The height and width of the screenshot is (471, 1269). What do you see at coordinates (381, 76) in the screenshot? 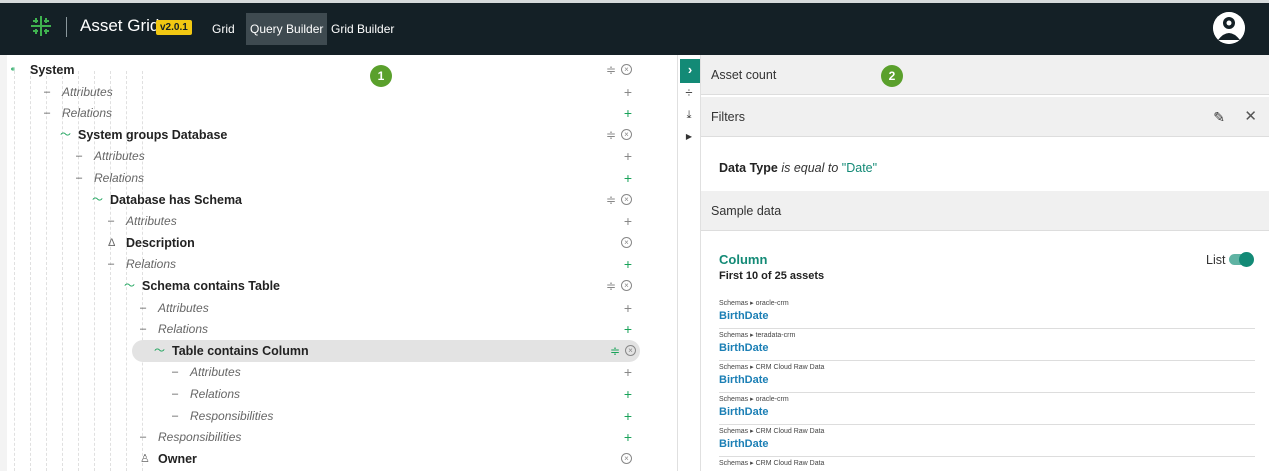
I see `step-badge-1: 1` at bounding box center [381, 76].